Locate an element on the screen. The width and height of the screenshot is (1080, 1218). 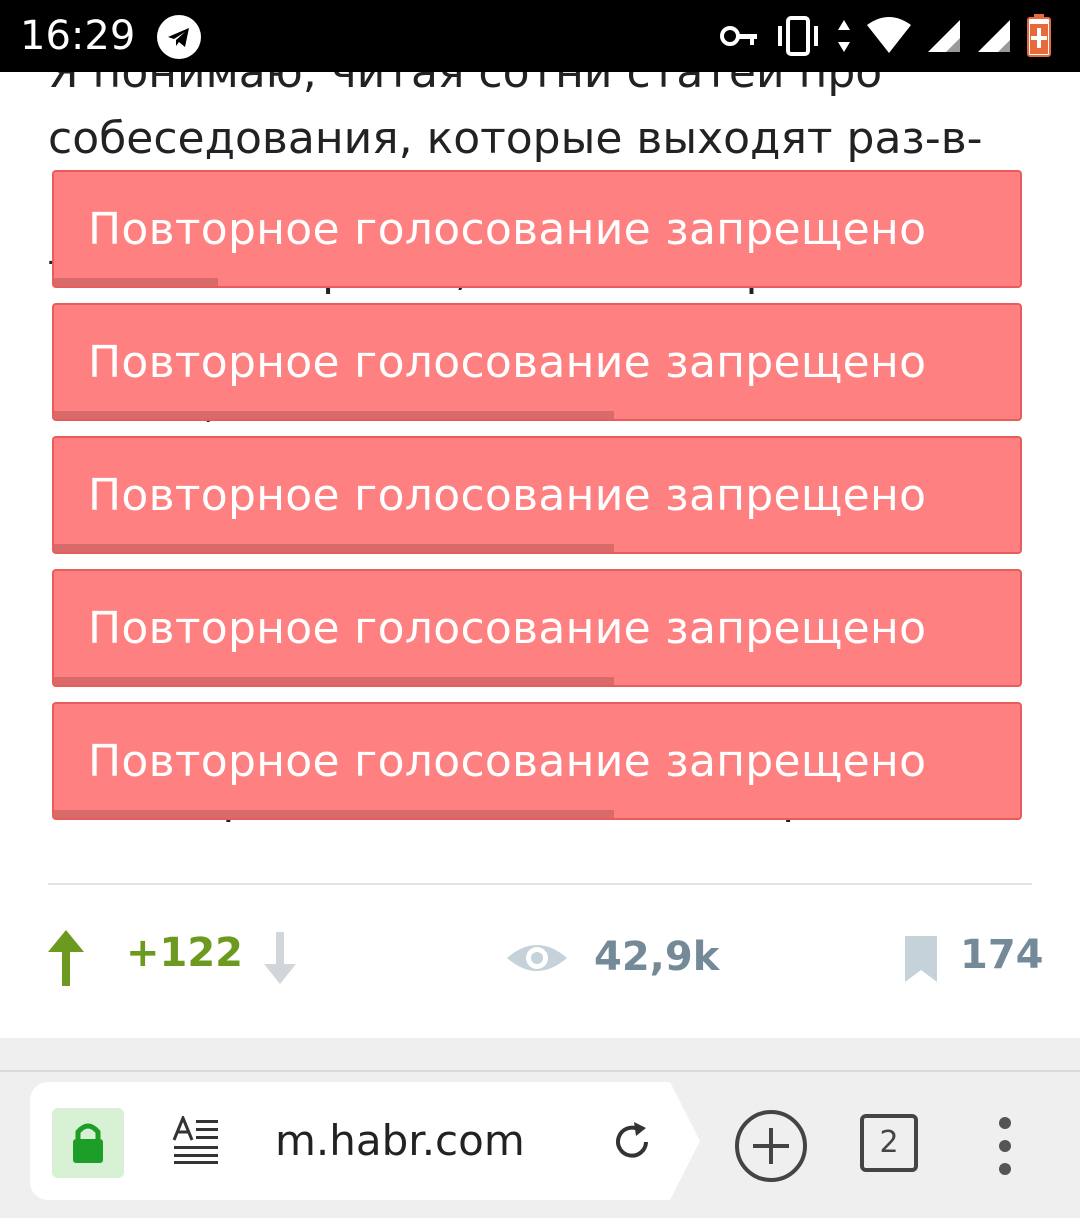
vote-up-button is located at coordinates (66, 960).